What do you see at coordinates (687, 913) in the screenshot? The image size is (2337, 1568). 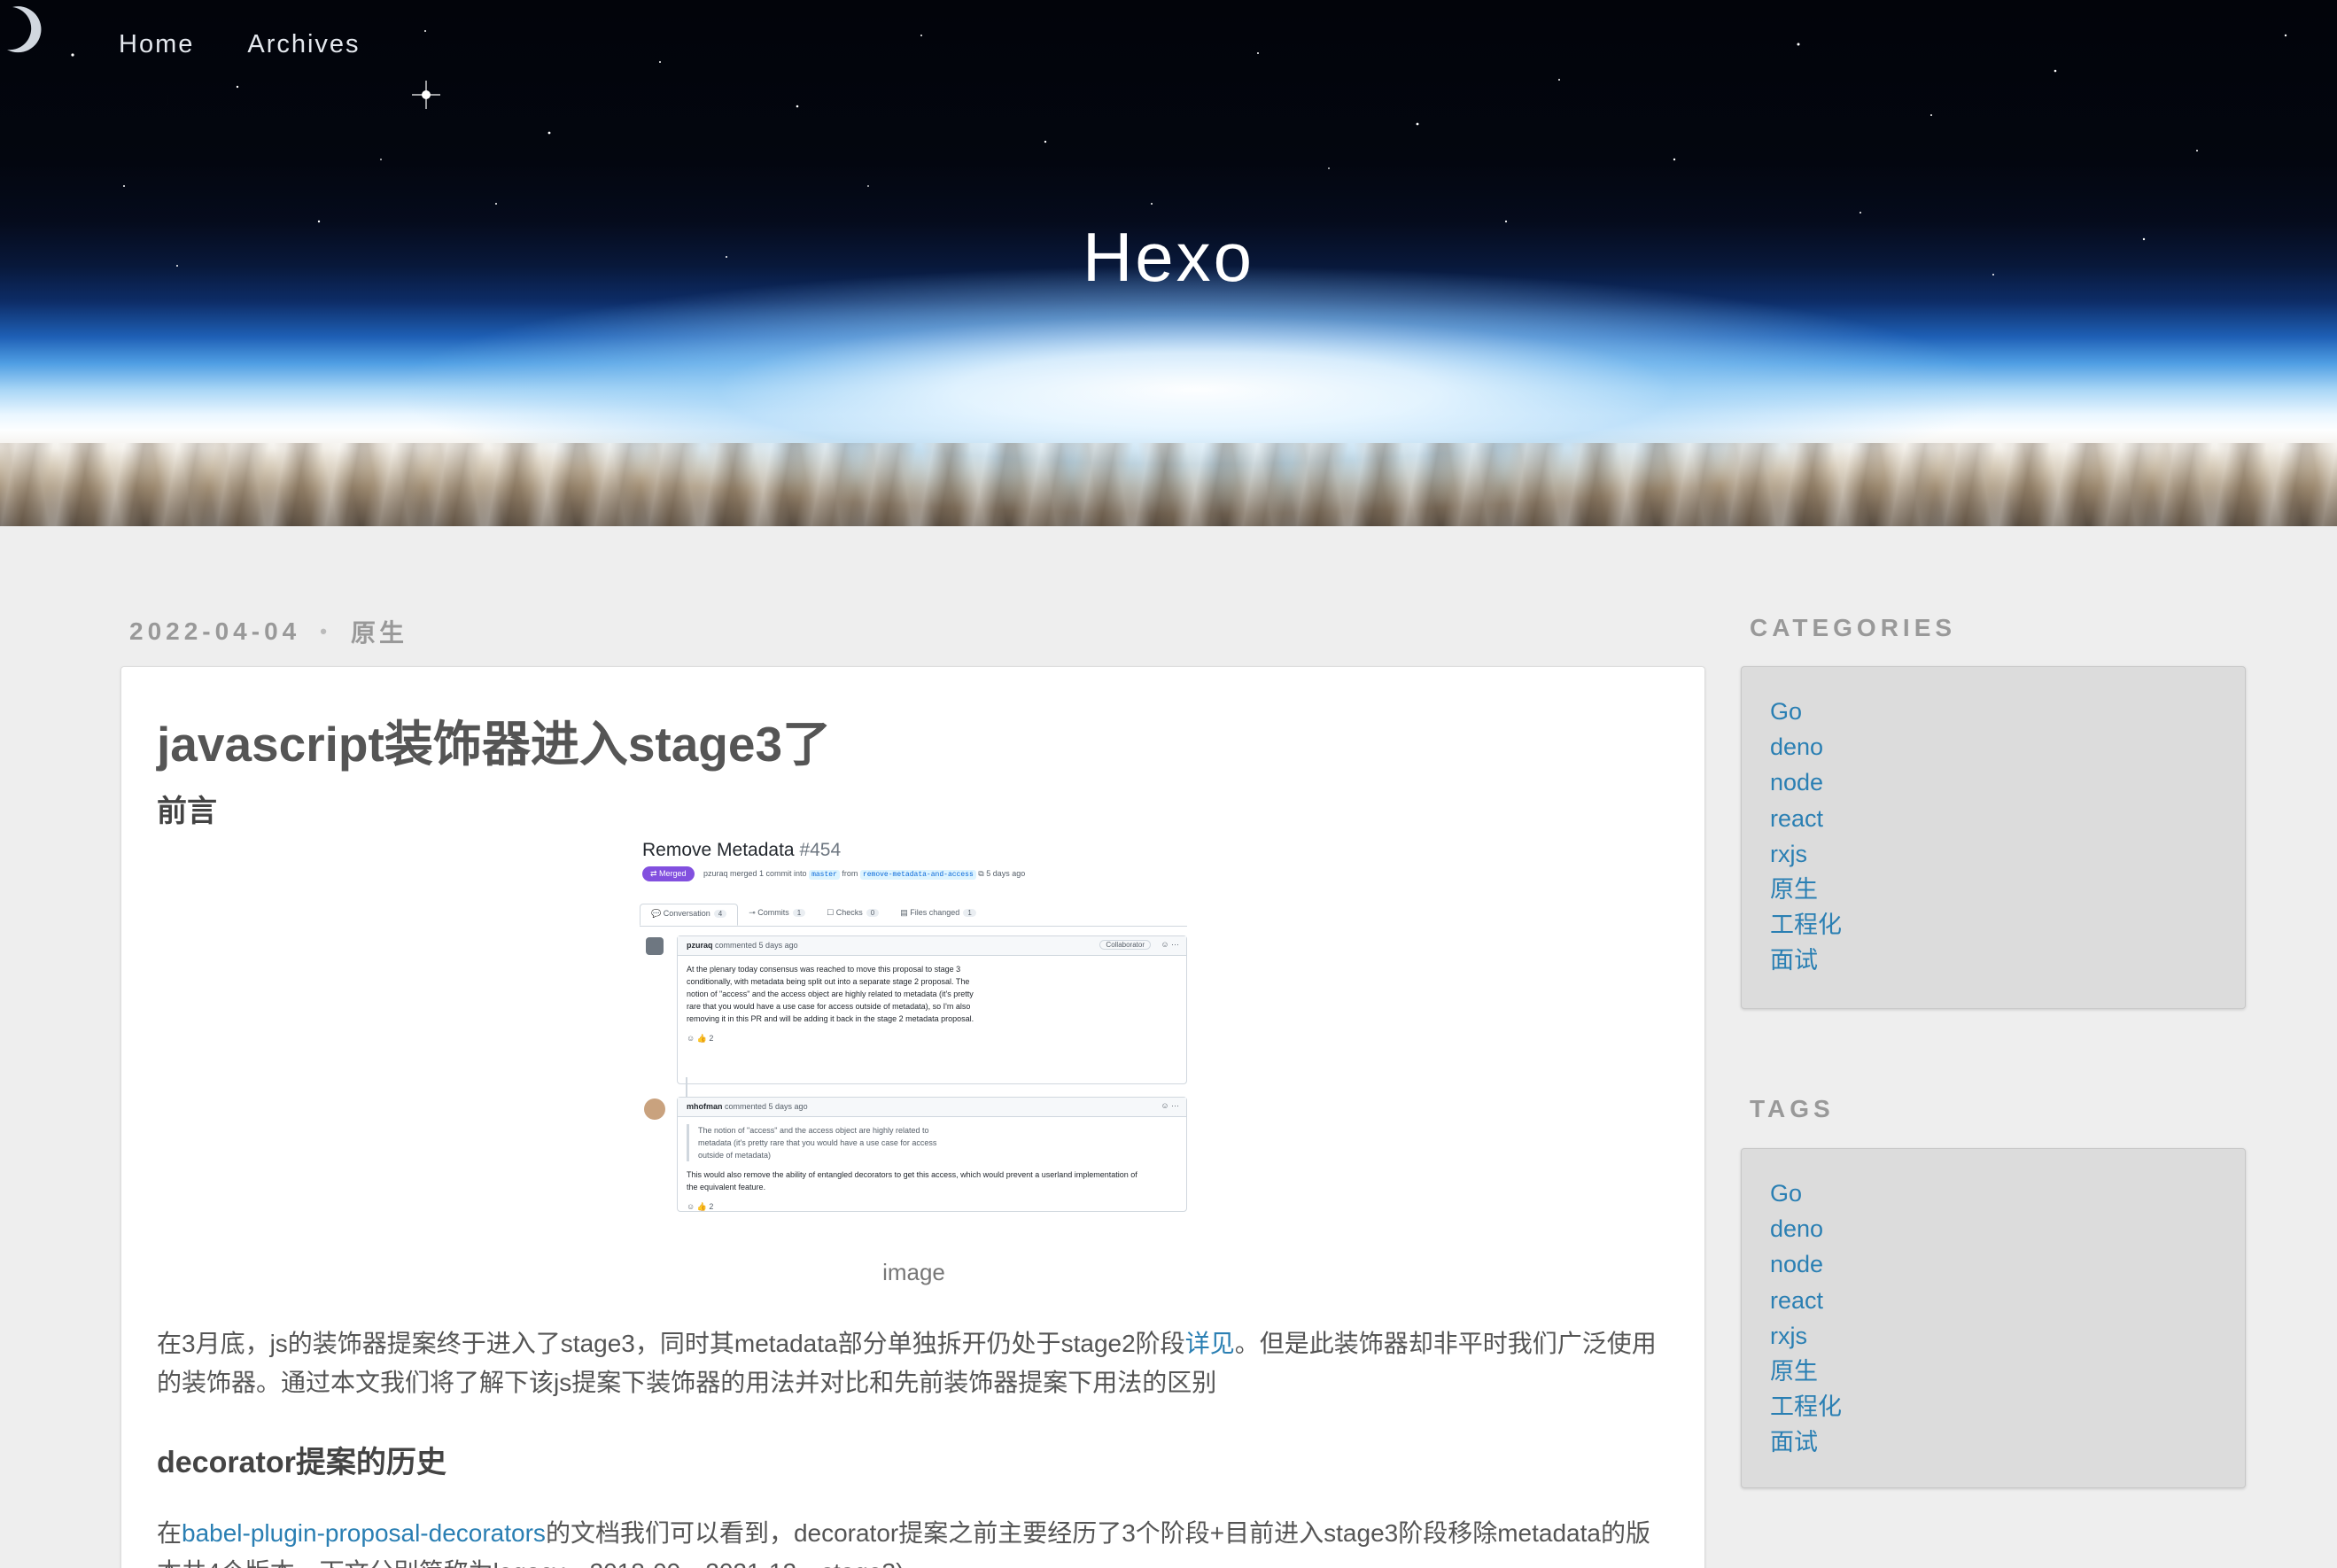 I see `tab-label: Conversation` at bounding box center [687, 913].